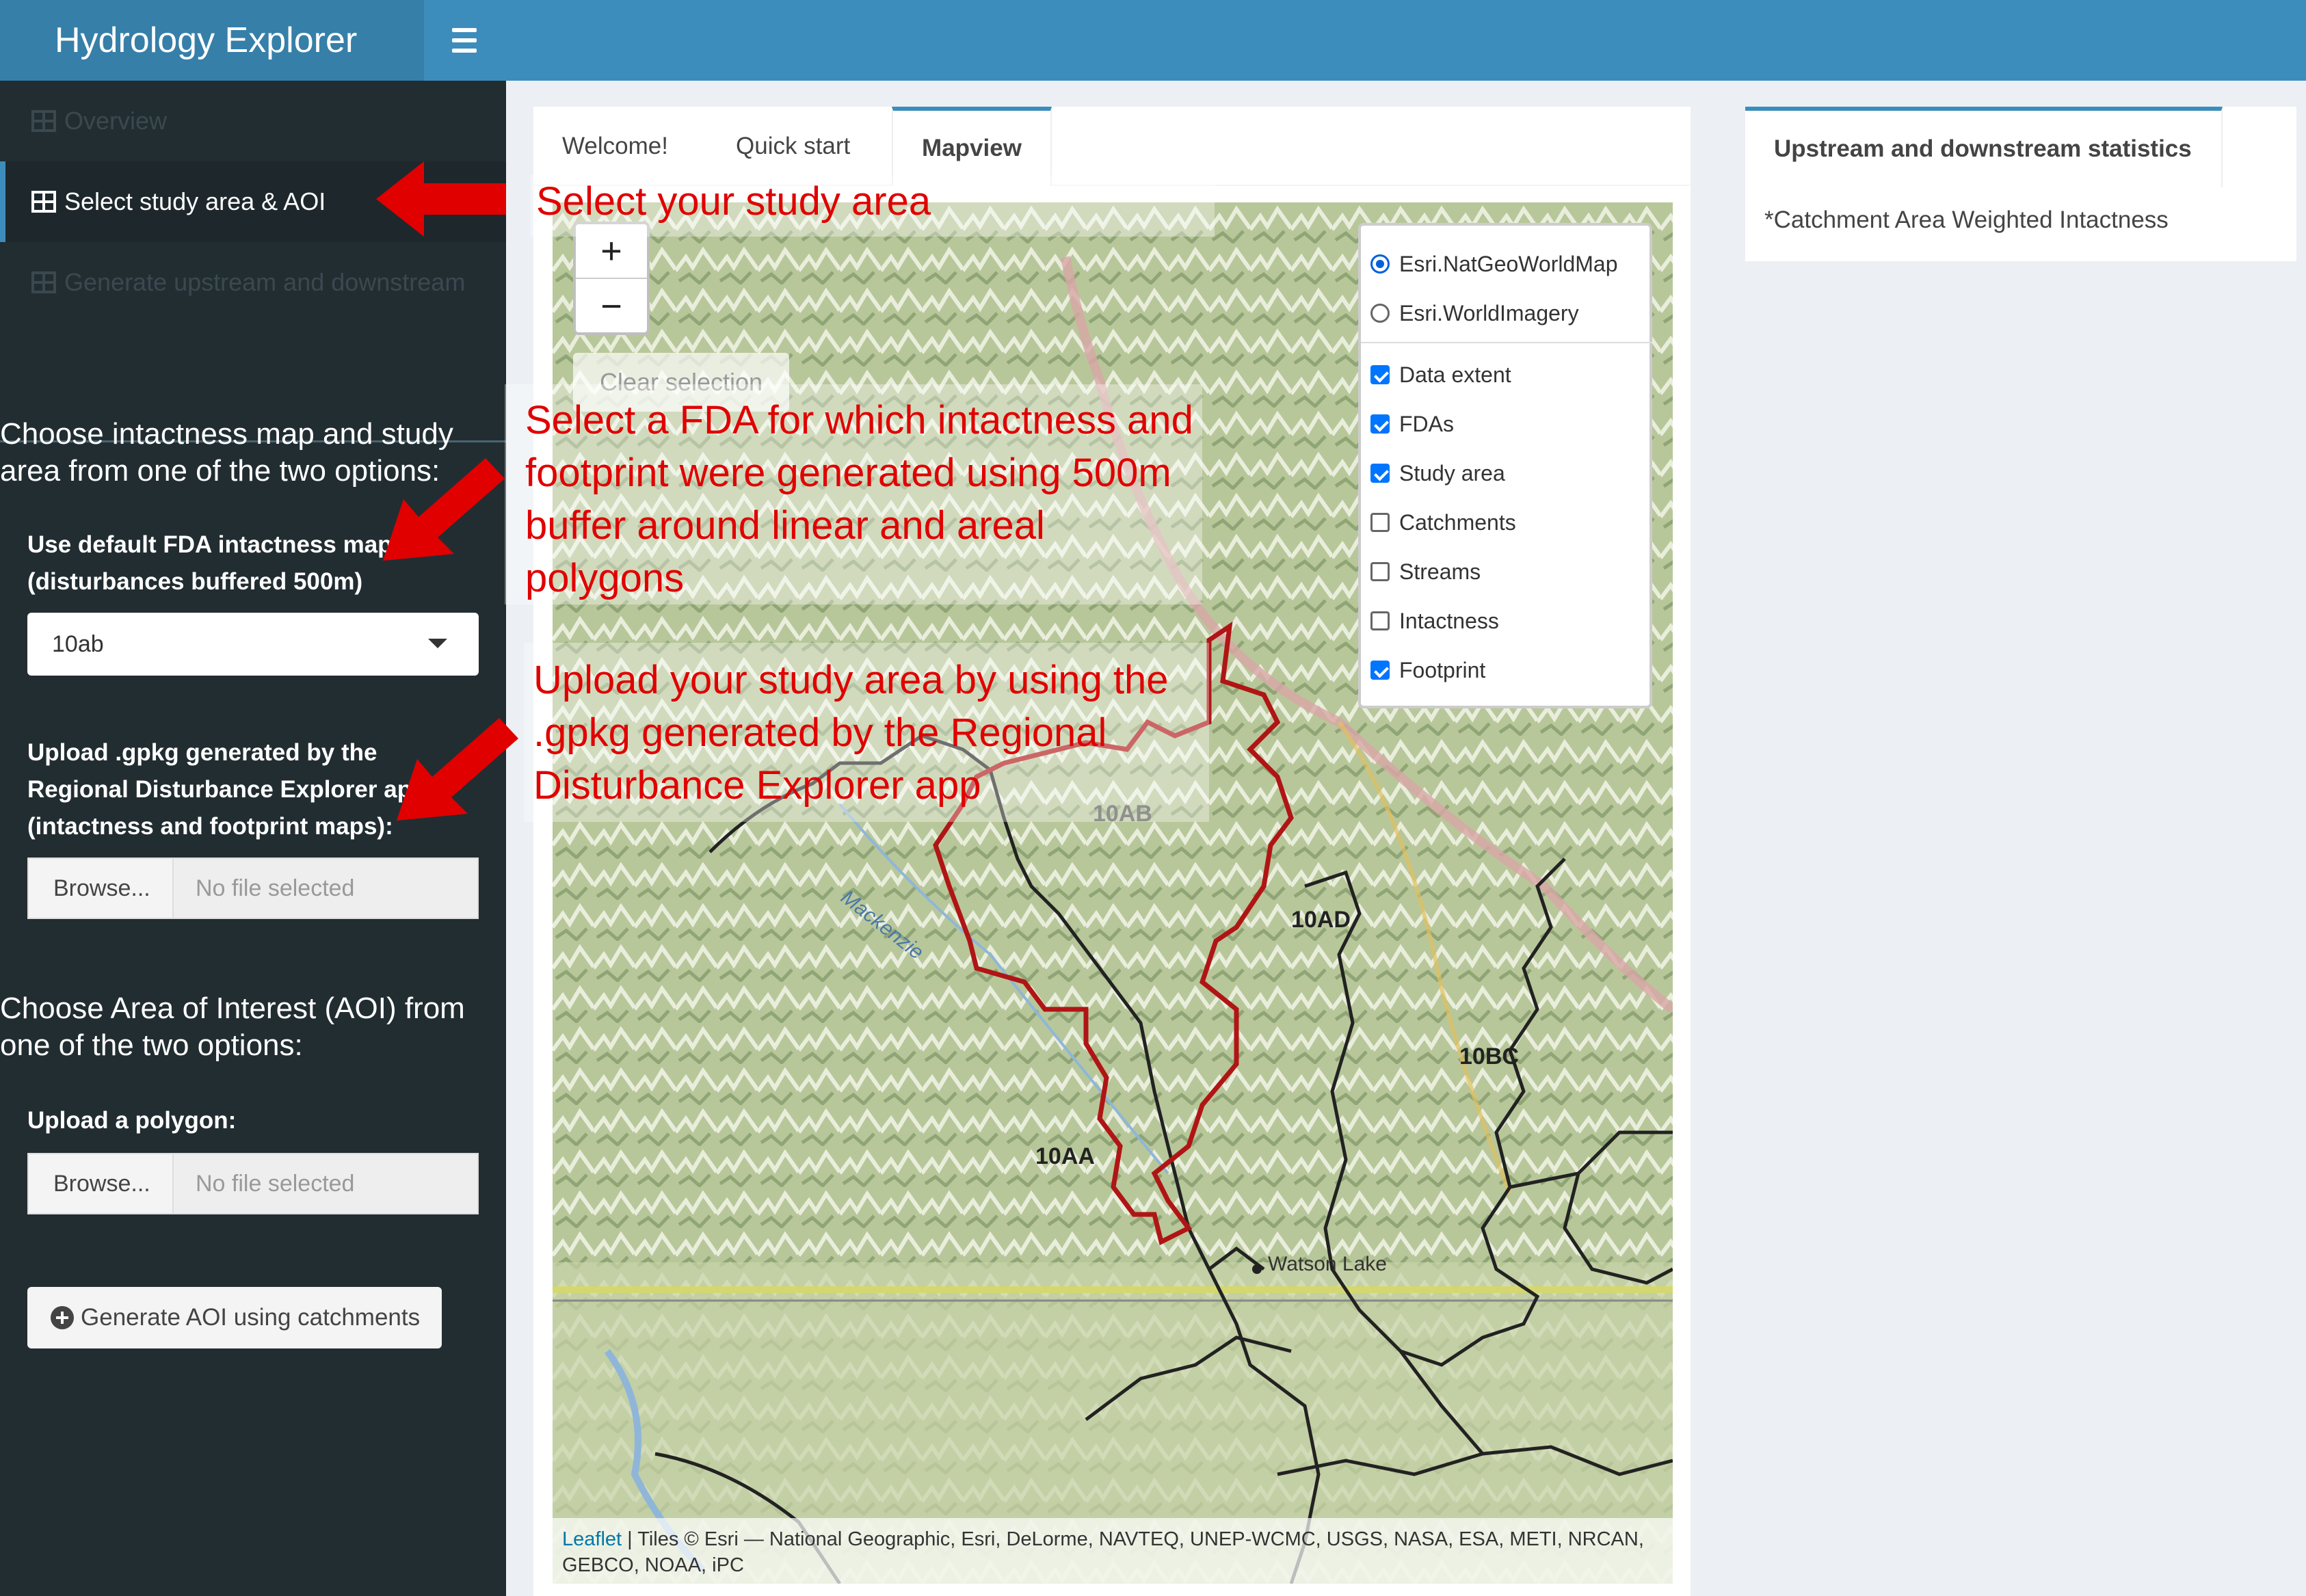 The image size is (2306, 1596). Describe the element at coordinates (253, 121) in the screenshot. I see `sidebar-item-overview: Overview` at that location.